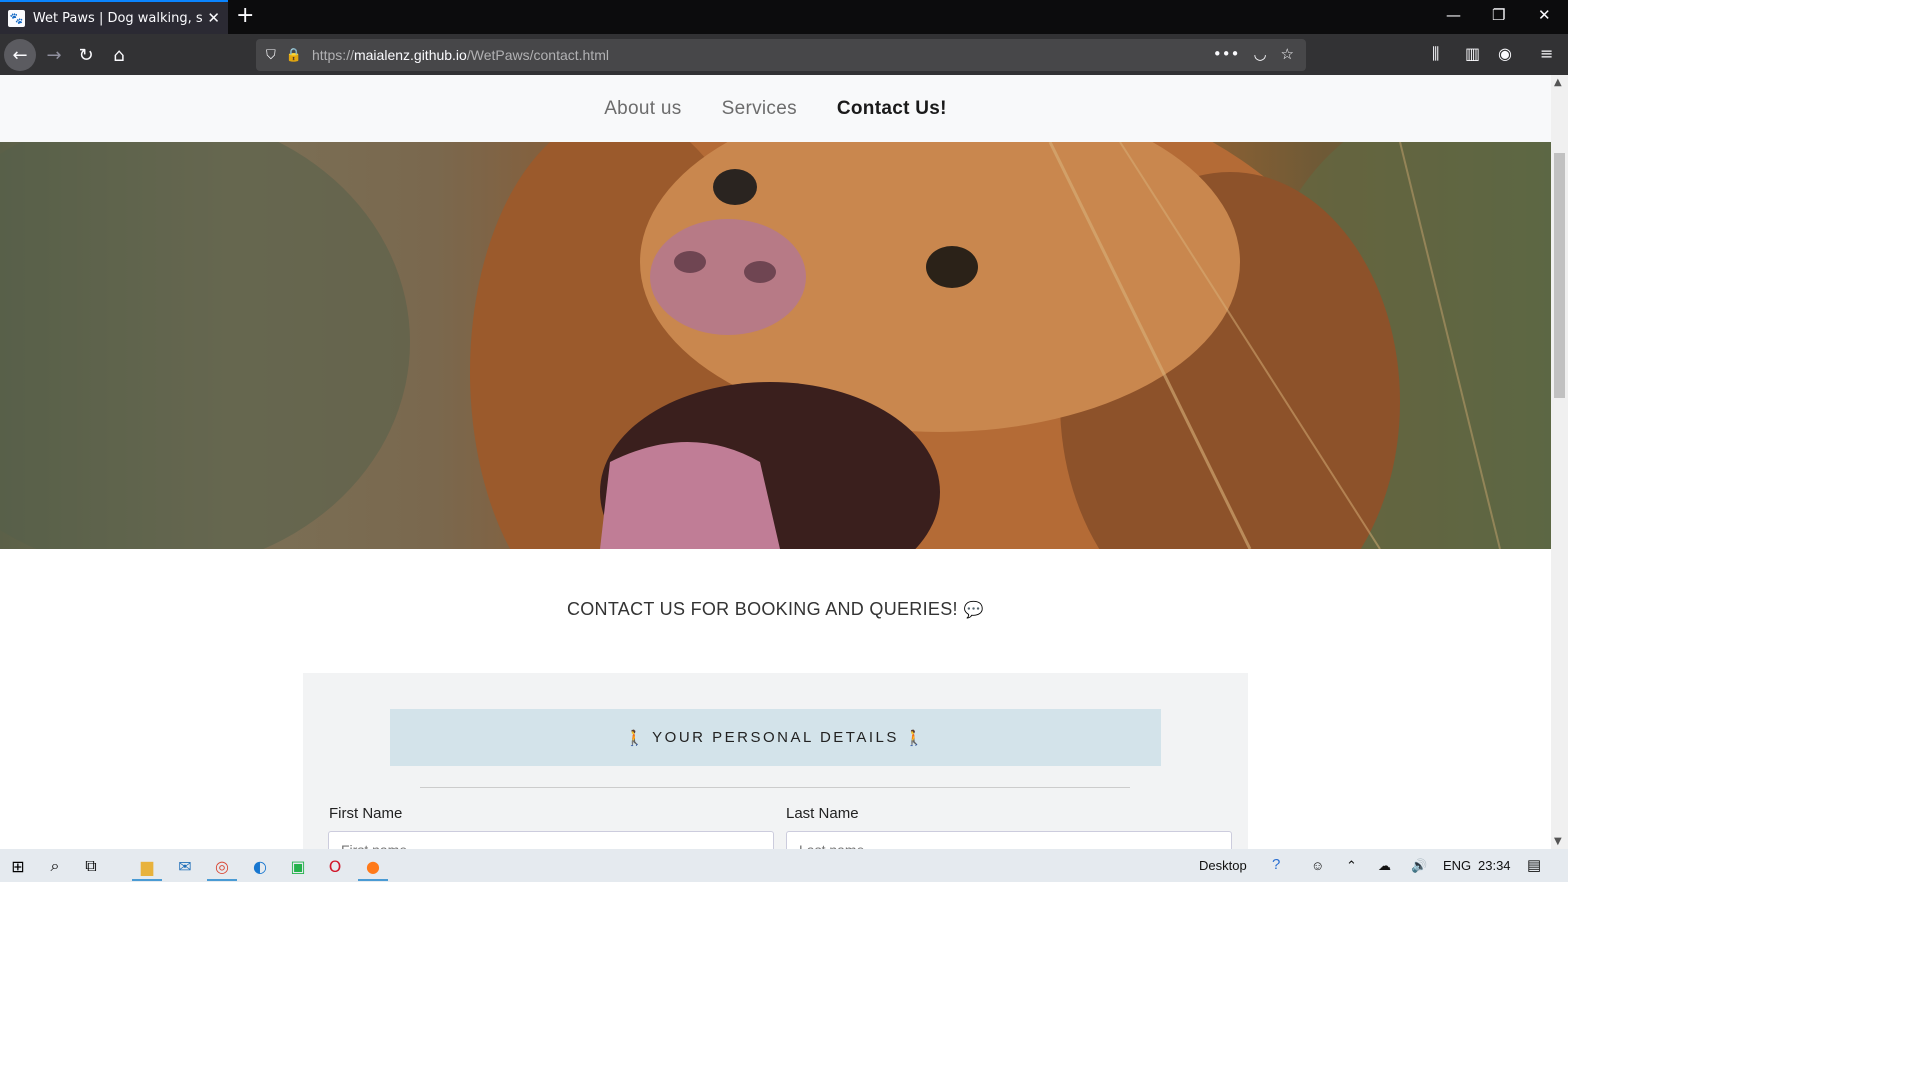 This screenshot has height=1080, width=1920. I want to click on last-name-label: Last Name, so click(822, 813).